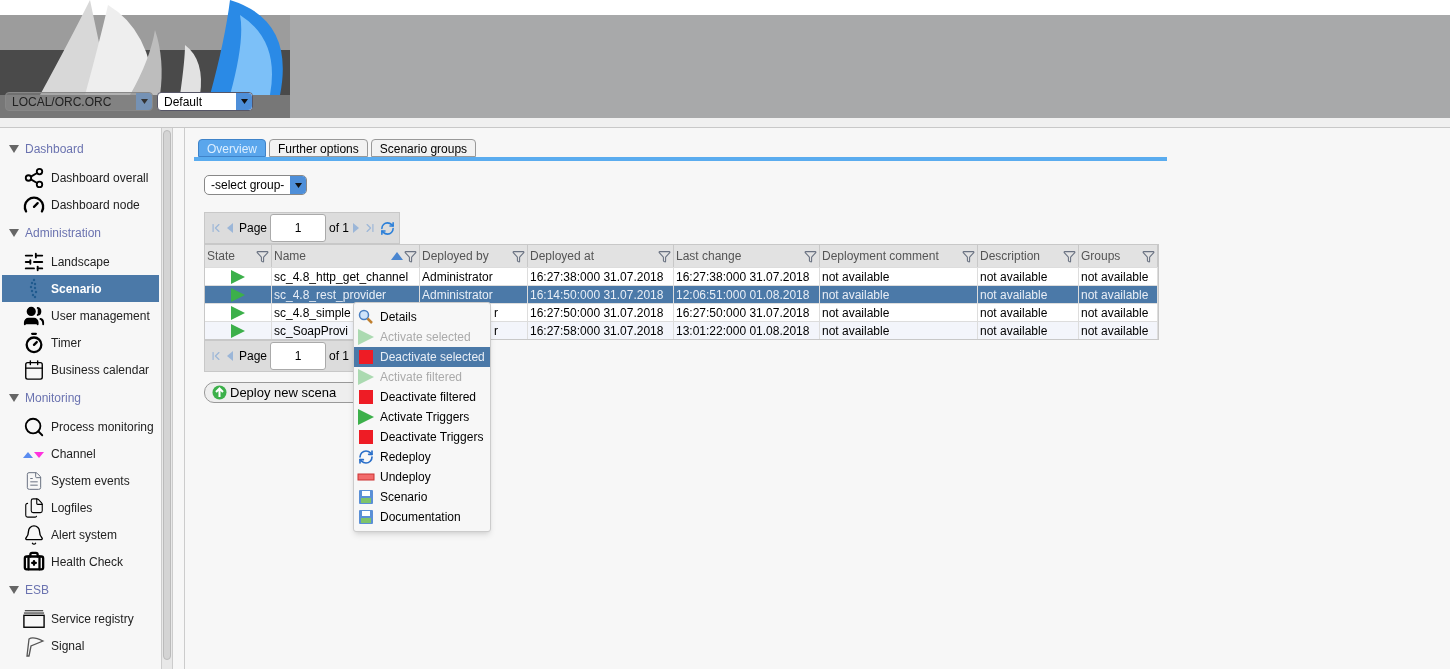 The image size is (1450, 669). I want to click on group-select: -select group-, so click(255, 185).